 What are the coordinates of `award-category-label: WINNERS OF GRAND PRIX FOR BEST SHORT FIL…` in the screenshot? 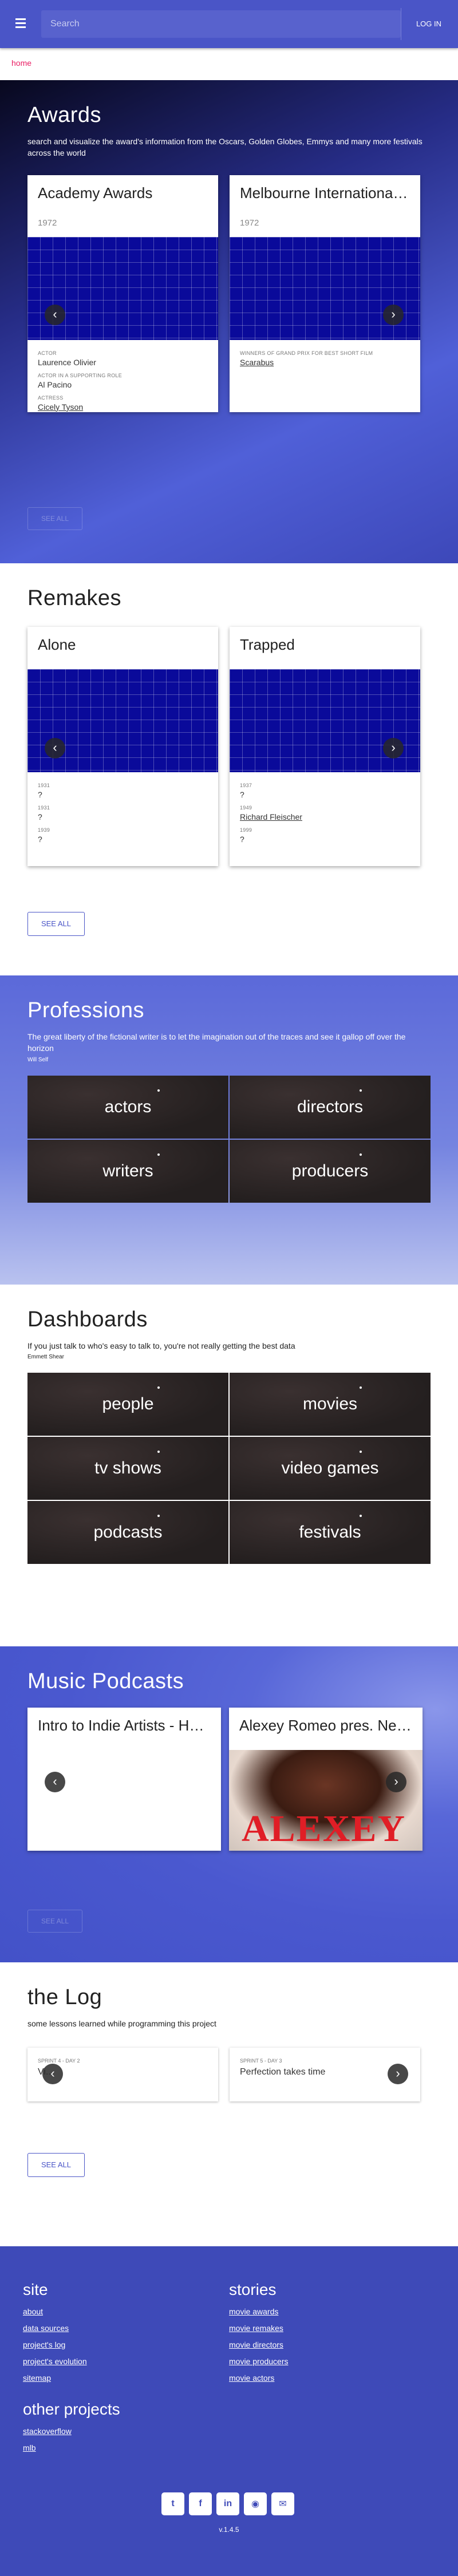 It's located at (306, 353).